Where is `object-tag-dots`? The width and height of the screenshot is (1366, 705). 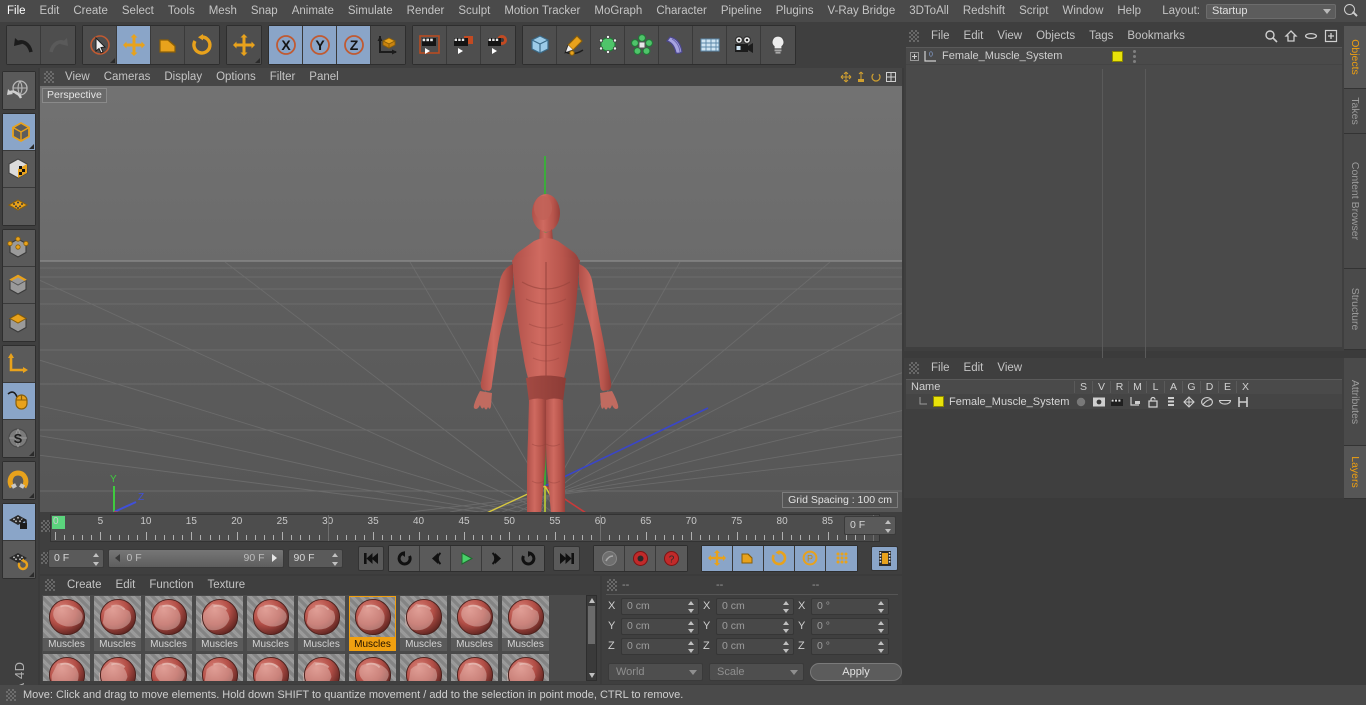
object-tag-dots is located at coordinates (1134, 56).